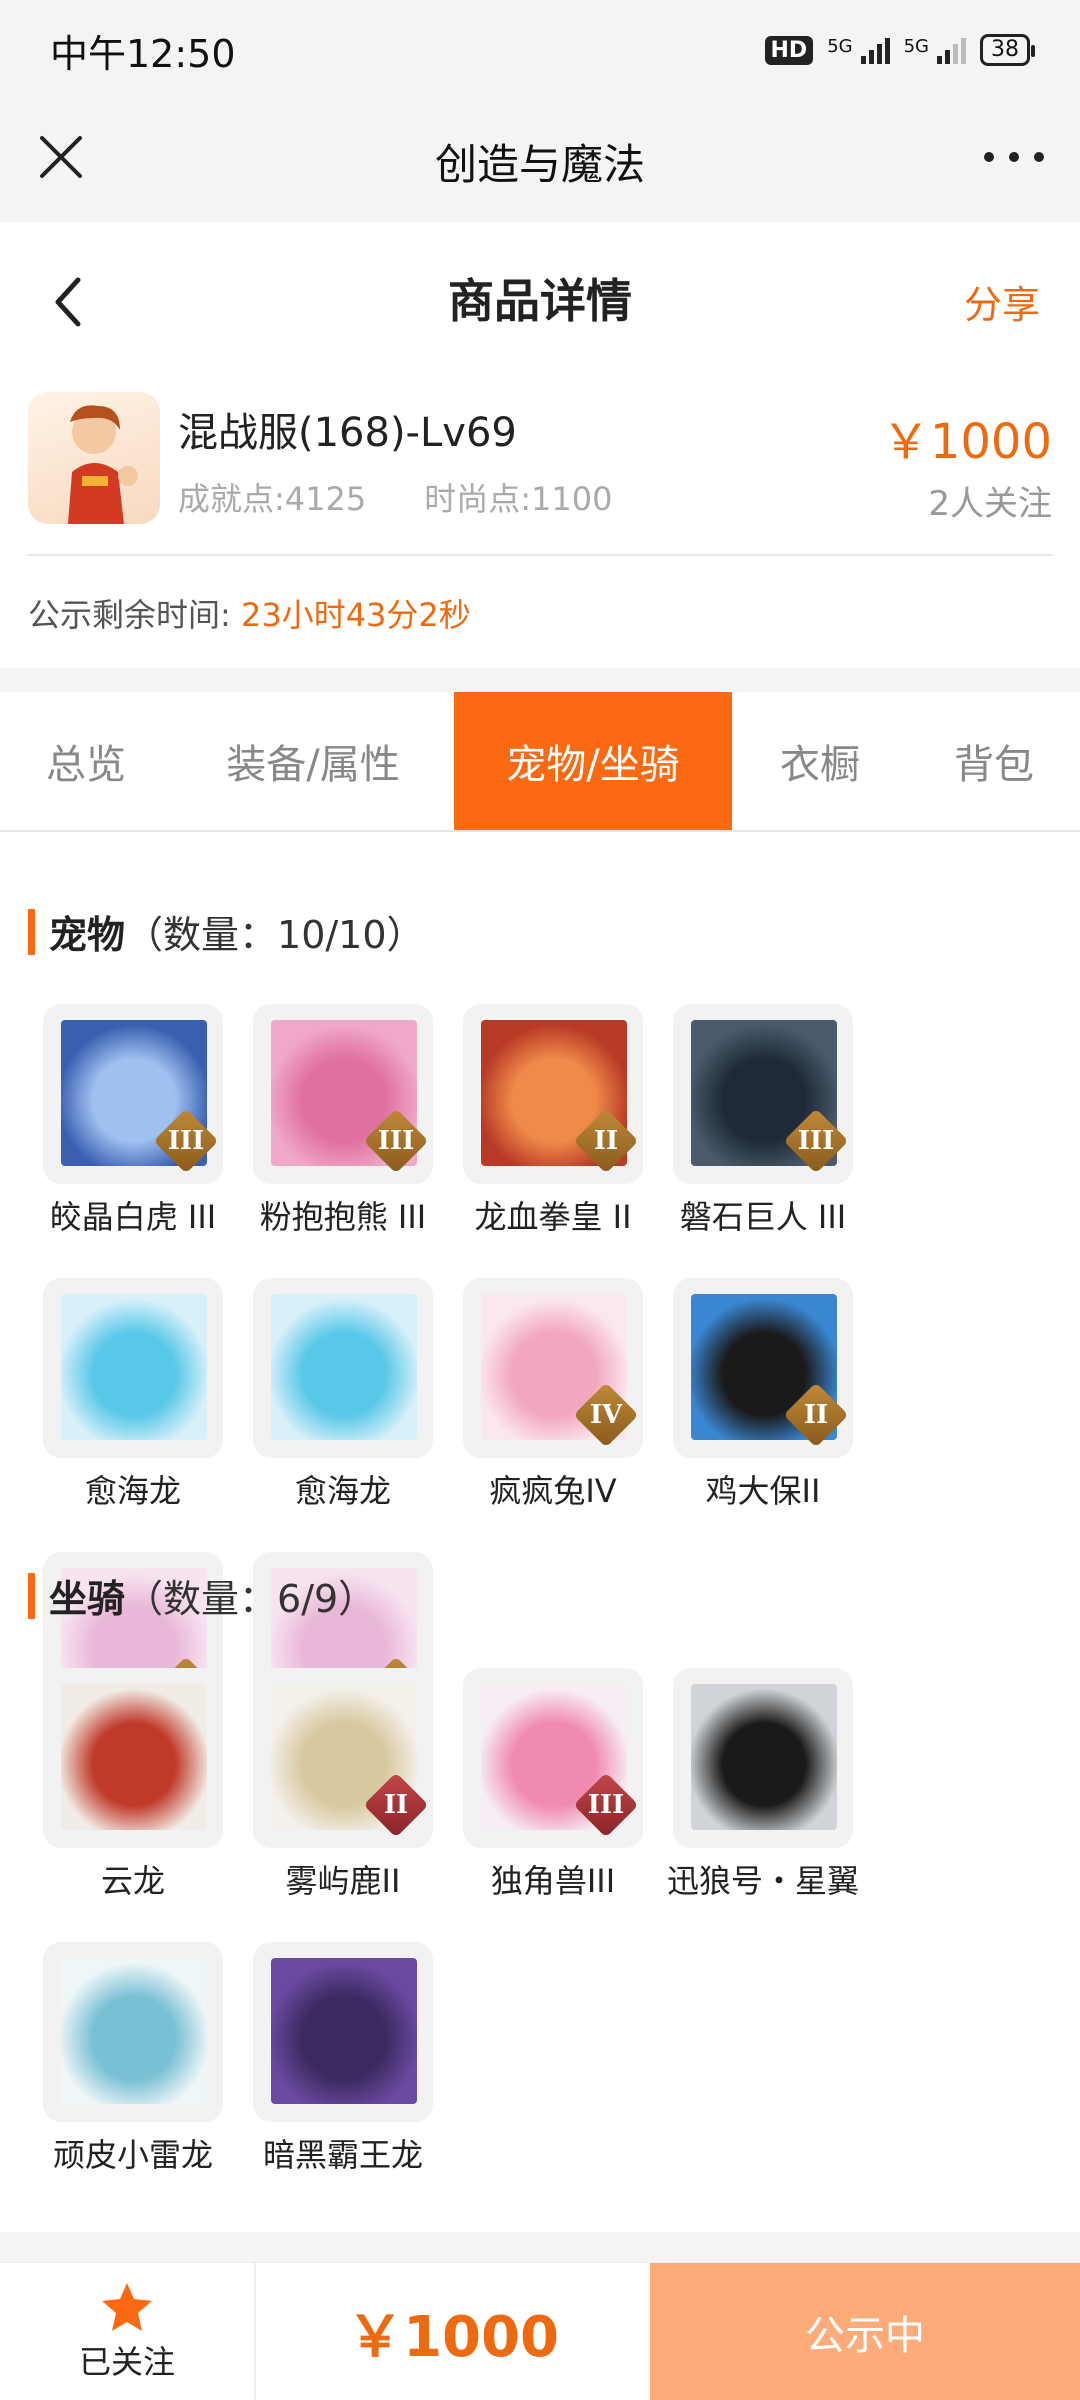 The width and height of the screenshot is (1080, 2400). I want to click on close-icon, so click(61, 157).